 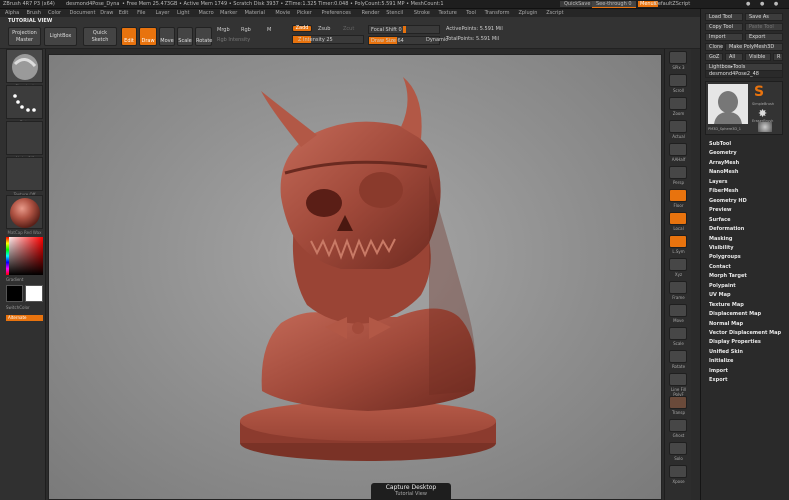 I want to click on mrgb-toggle: Mrgb, so click(x=223, y=30).